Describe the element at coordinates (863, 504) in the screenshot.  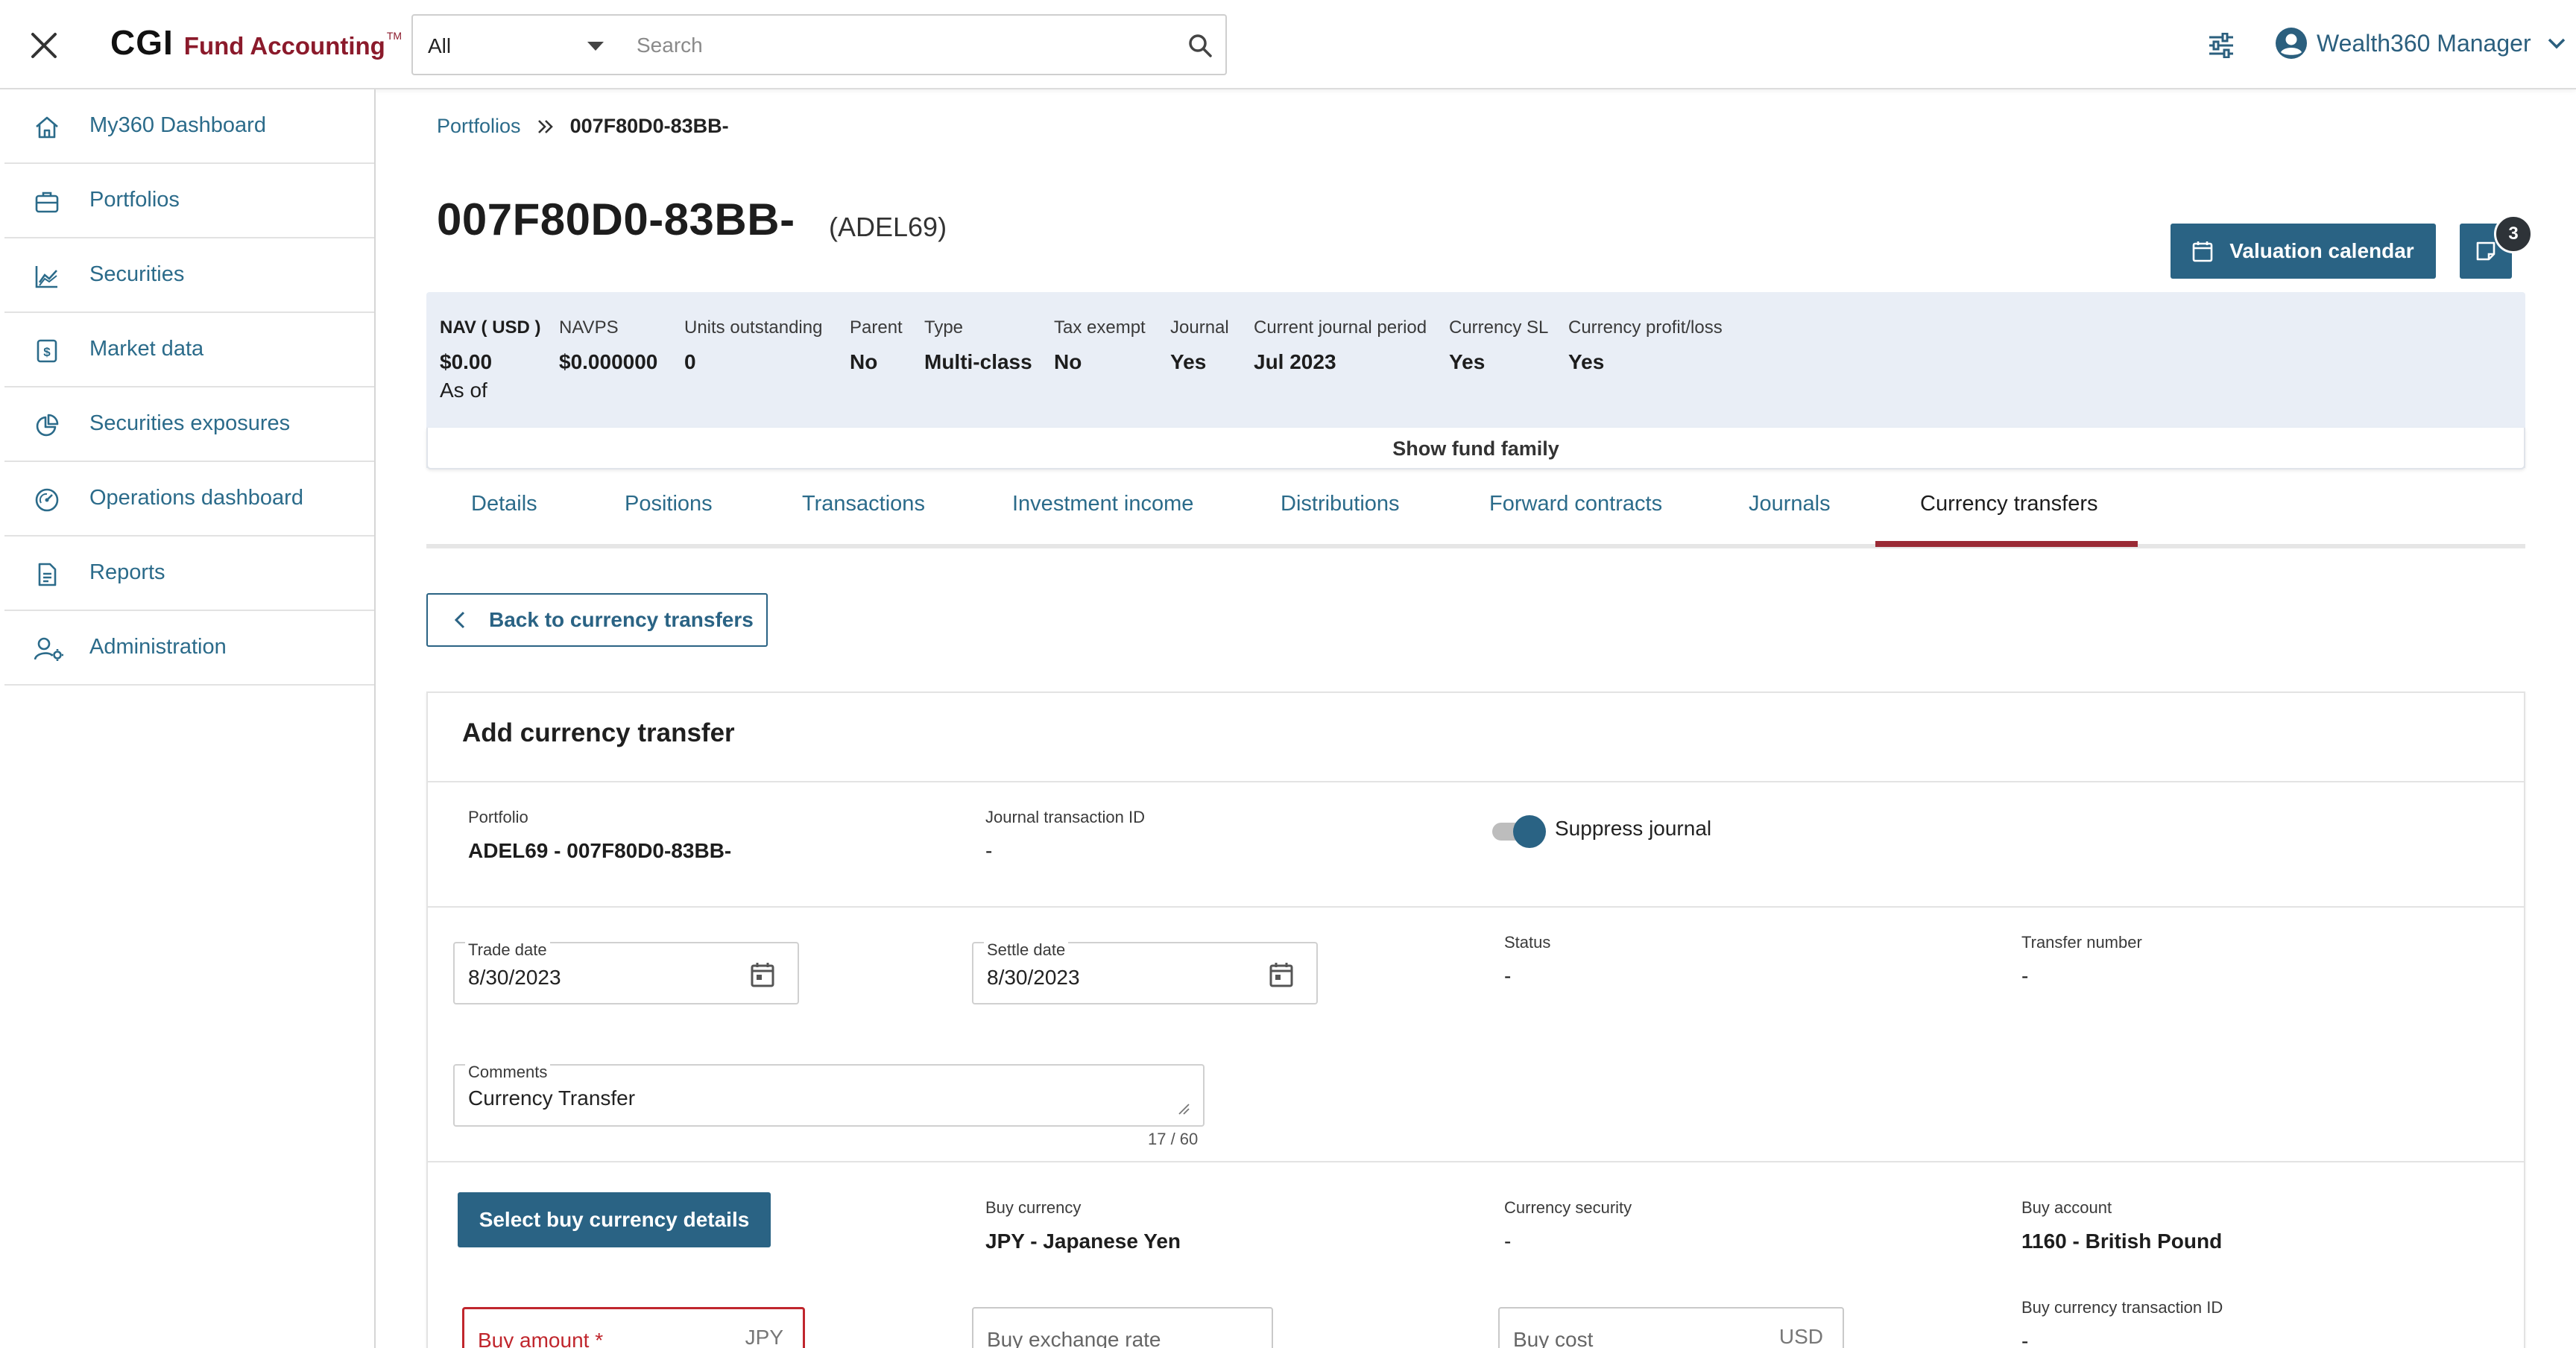
I see `tab-transactions: Transactions` at that location.